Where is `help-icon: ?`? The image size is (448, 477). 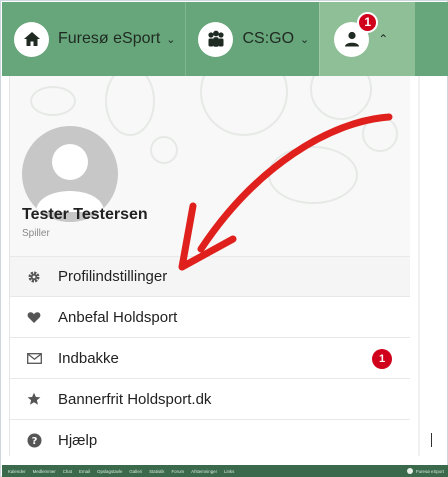 help-icon: ? is located at coordinates (34, 440).